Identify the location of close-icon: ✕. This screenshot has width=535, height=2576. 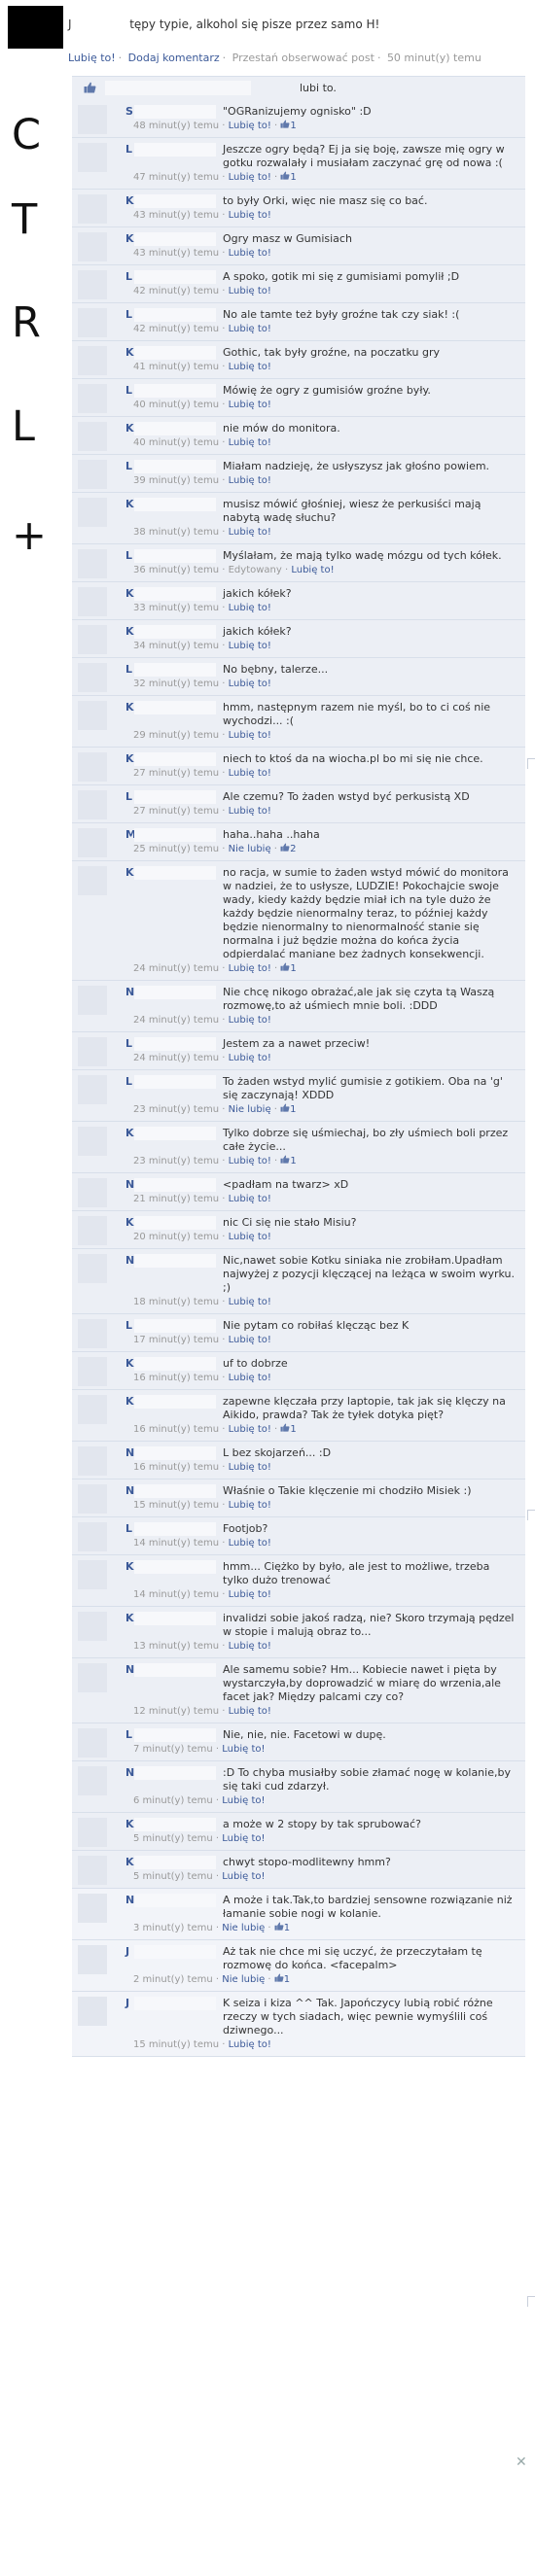
(521, 2462).